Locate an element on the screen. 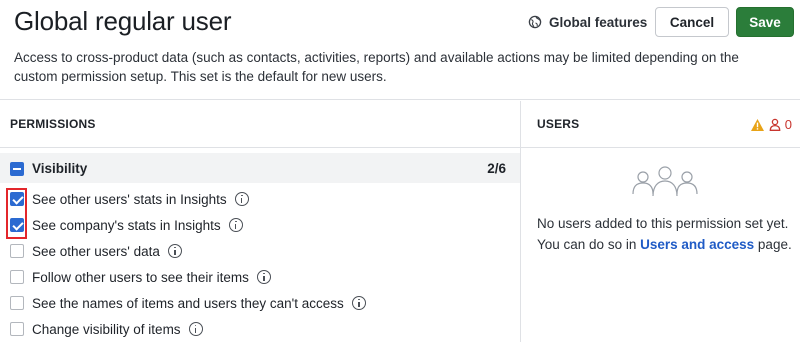 The height and width of the screenshot is (342, 800). empty-state-line-2: You can do so in Users and access page. is located at coordinates (664, 244).